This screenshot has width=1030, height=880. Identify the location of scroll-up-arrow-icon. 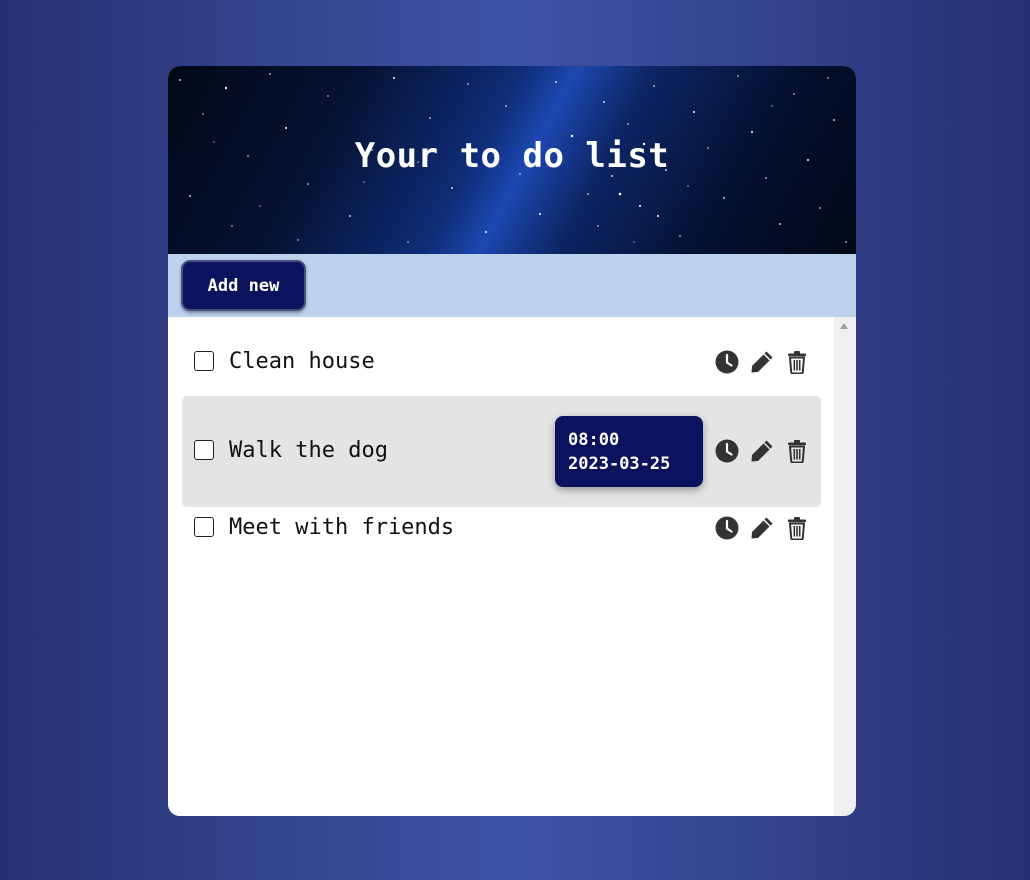
(844, 326).